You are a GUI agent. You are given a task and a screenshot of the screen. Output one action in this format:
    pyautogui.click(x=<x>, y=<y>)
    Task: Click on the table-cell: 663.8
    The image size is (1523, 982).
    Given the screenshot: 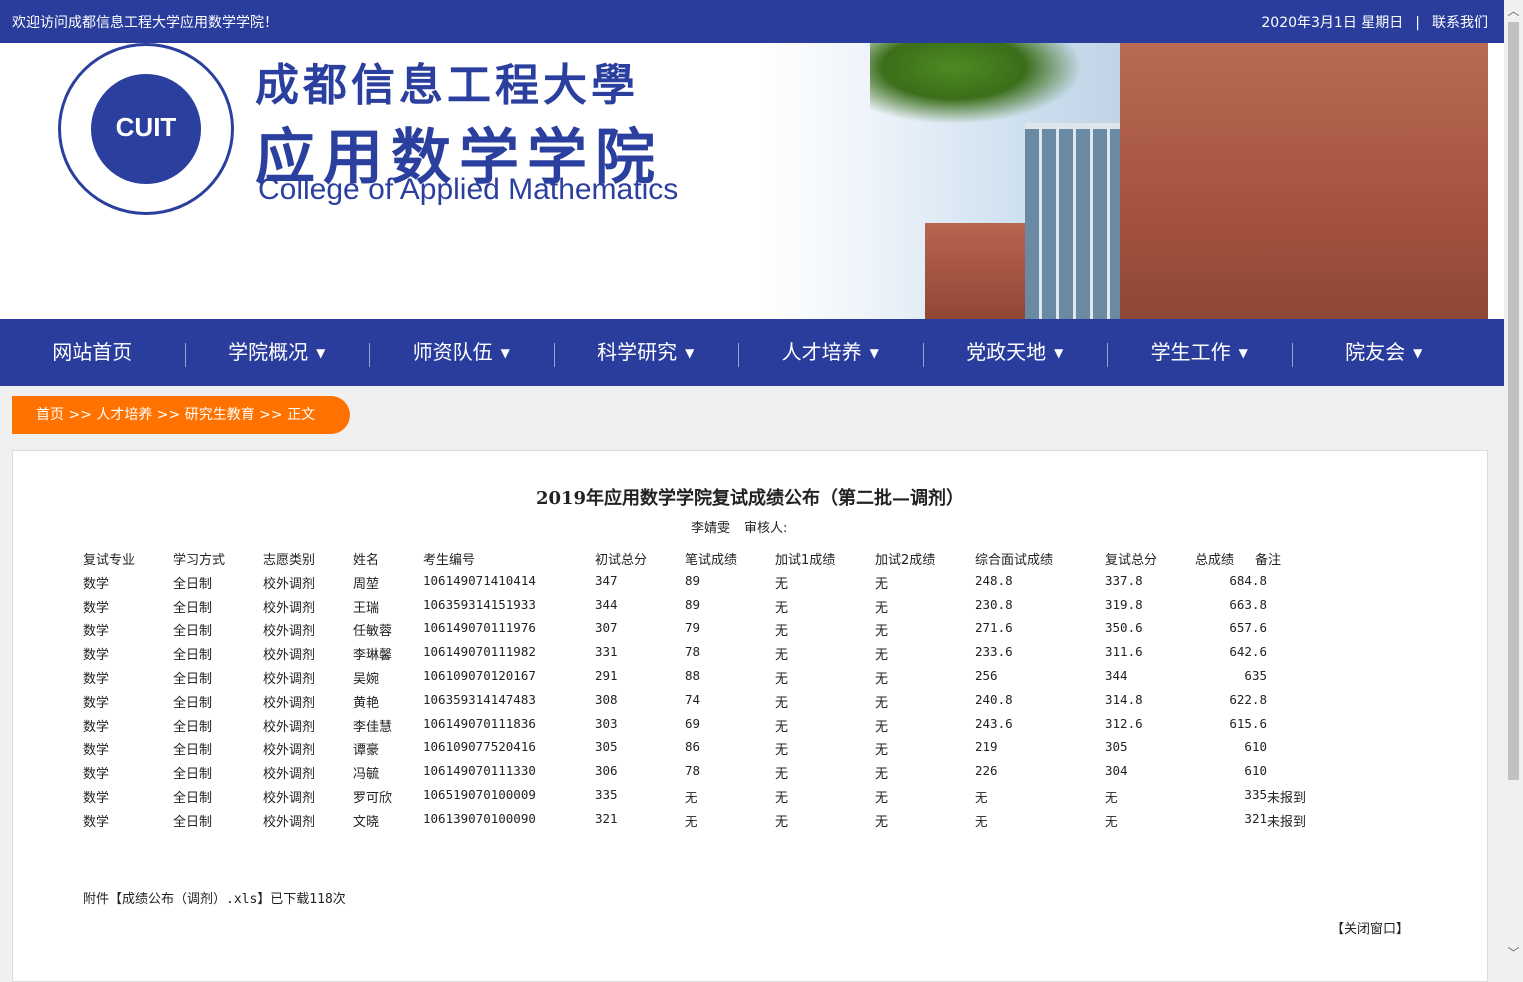 What is the action you would take?
    pyautogui.click(x=1248, y=604)
    